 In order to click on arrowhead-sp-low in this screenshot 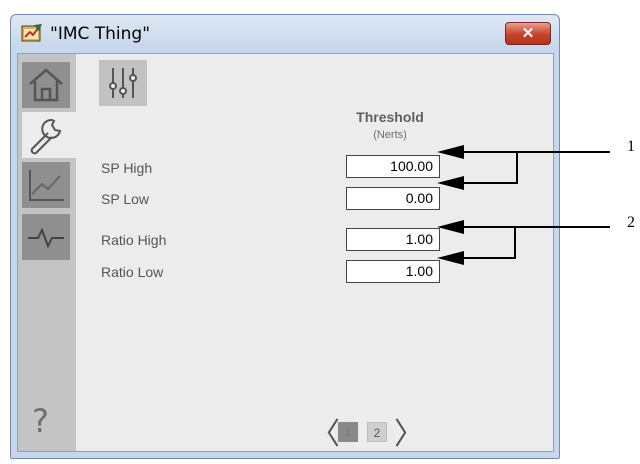, I will do `click(450, 183)`.